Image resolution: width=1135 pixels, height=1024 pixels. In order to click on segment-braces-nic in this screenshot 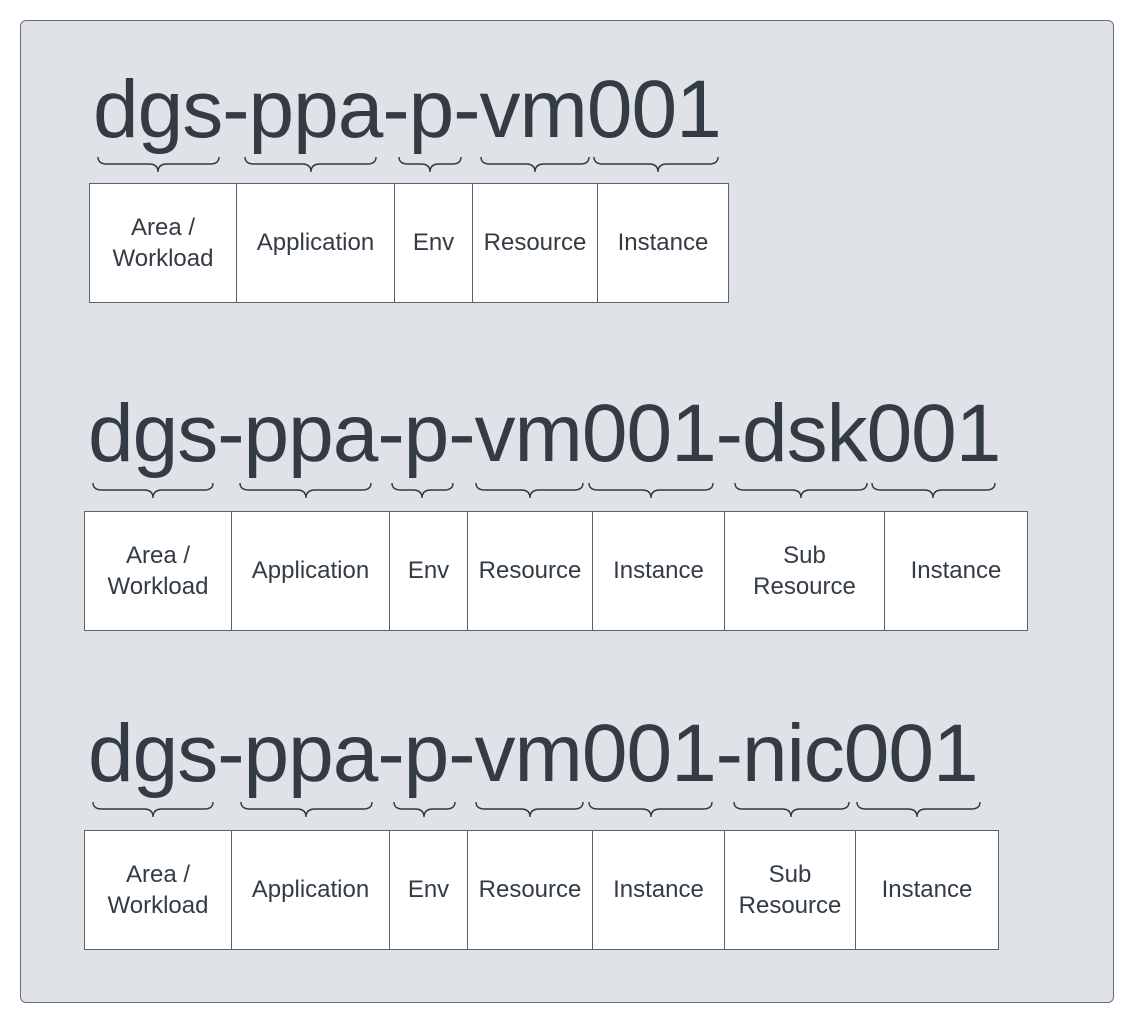, I will do `click(536, 809)`.